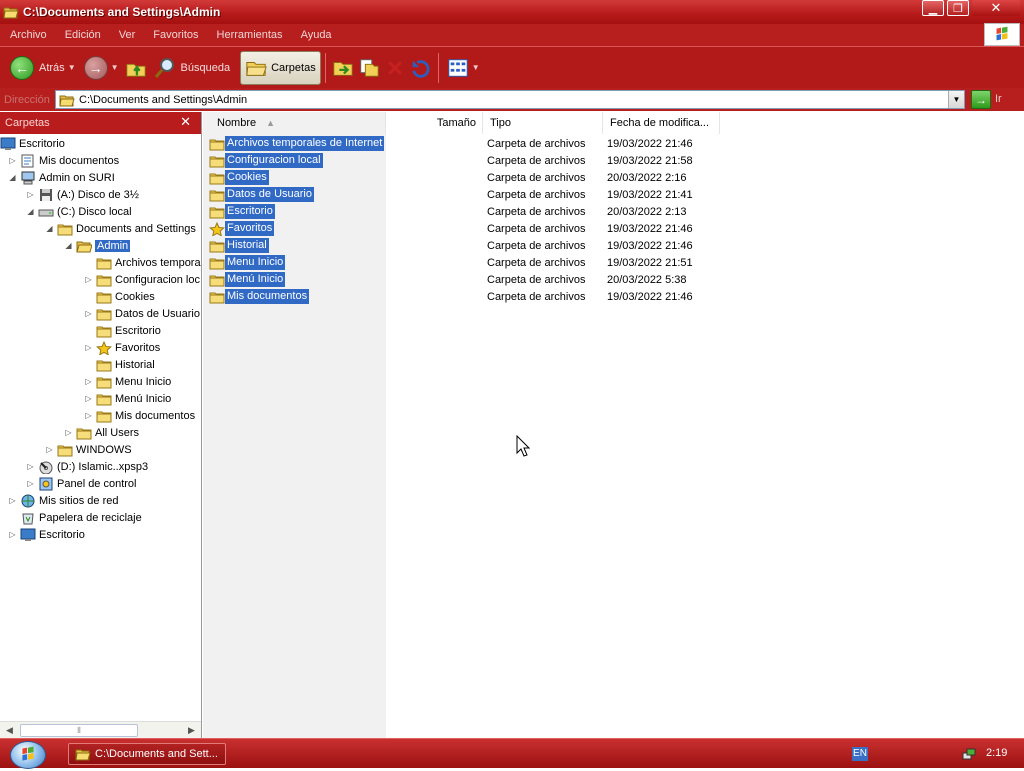  What do you see at coordinates (343, 68) in the screenshot?
I see `move-to-button` at bounding box center [343, 68].